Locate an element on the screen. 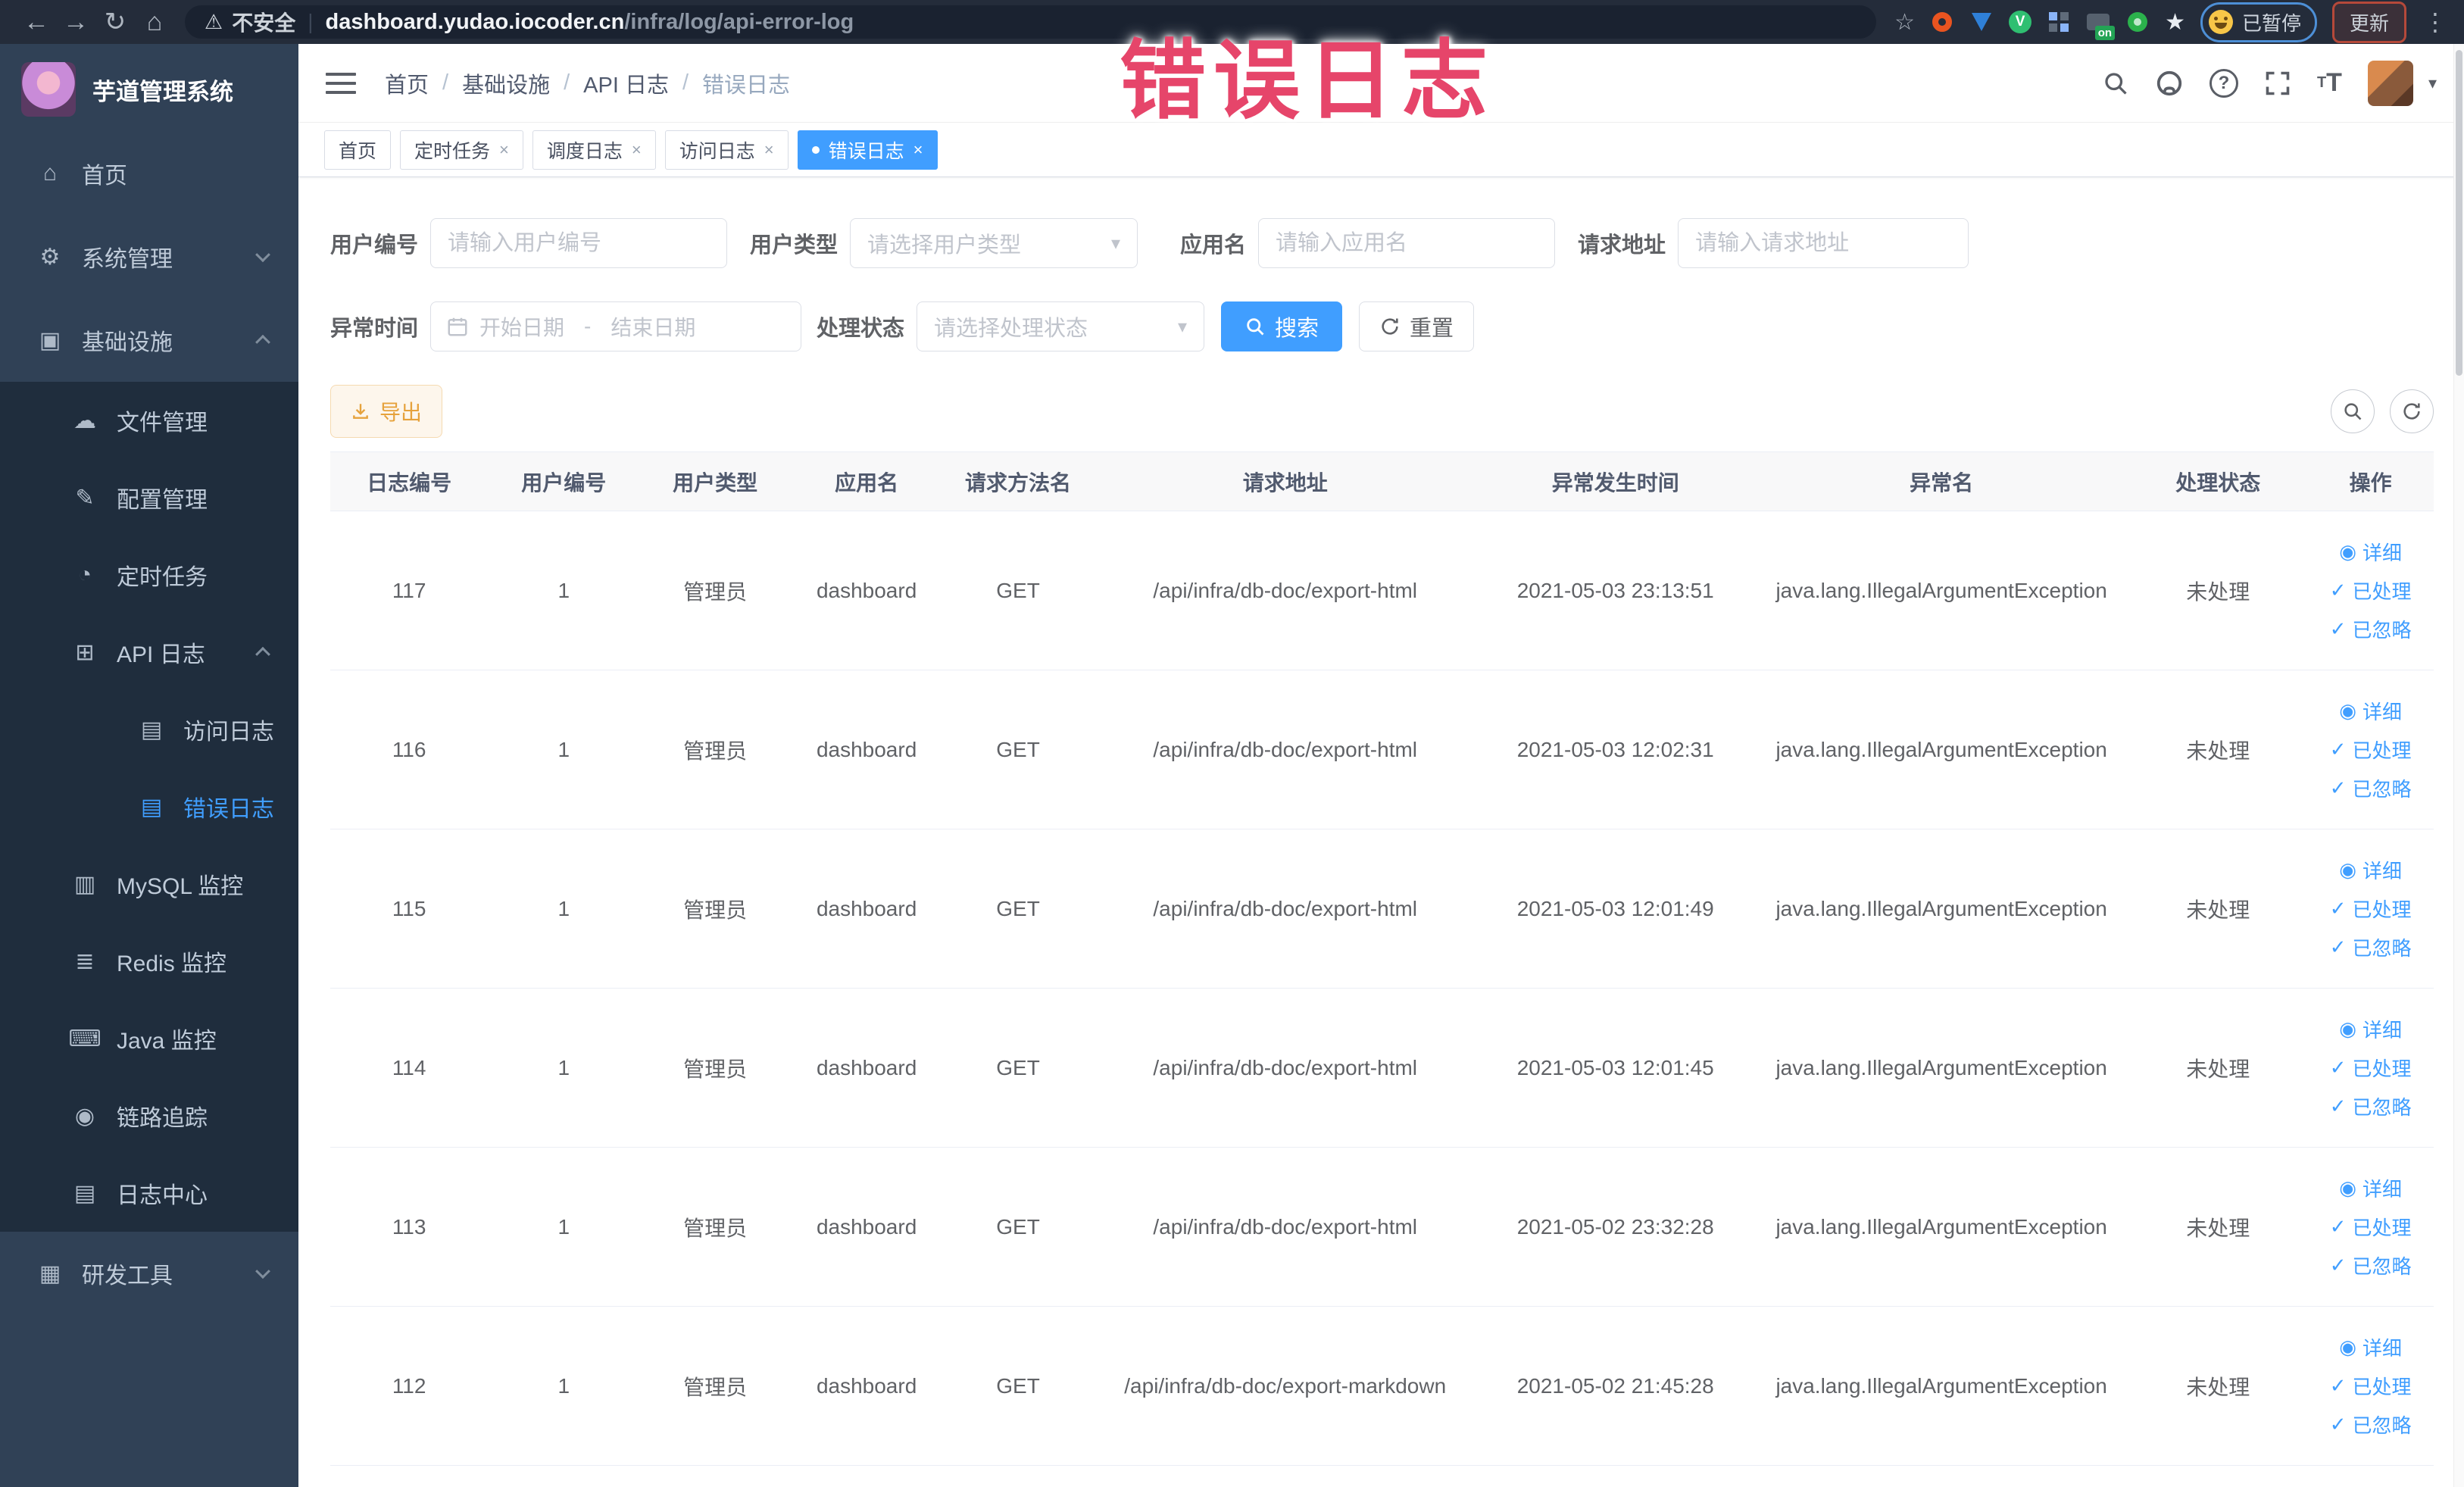 The image size is (2464, 1487). end-date-placeholder: 结束日期 is located at coordinates (653, 326).